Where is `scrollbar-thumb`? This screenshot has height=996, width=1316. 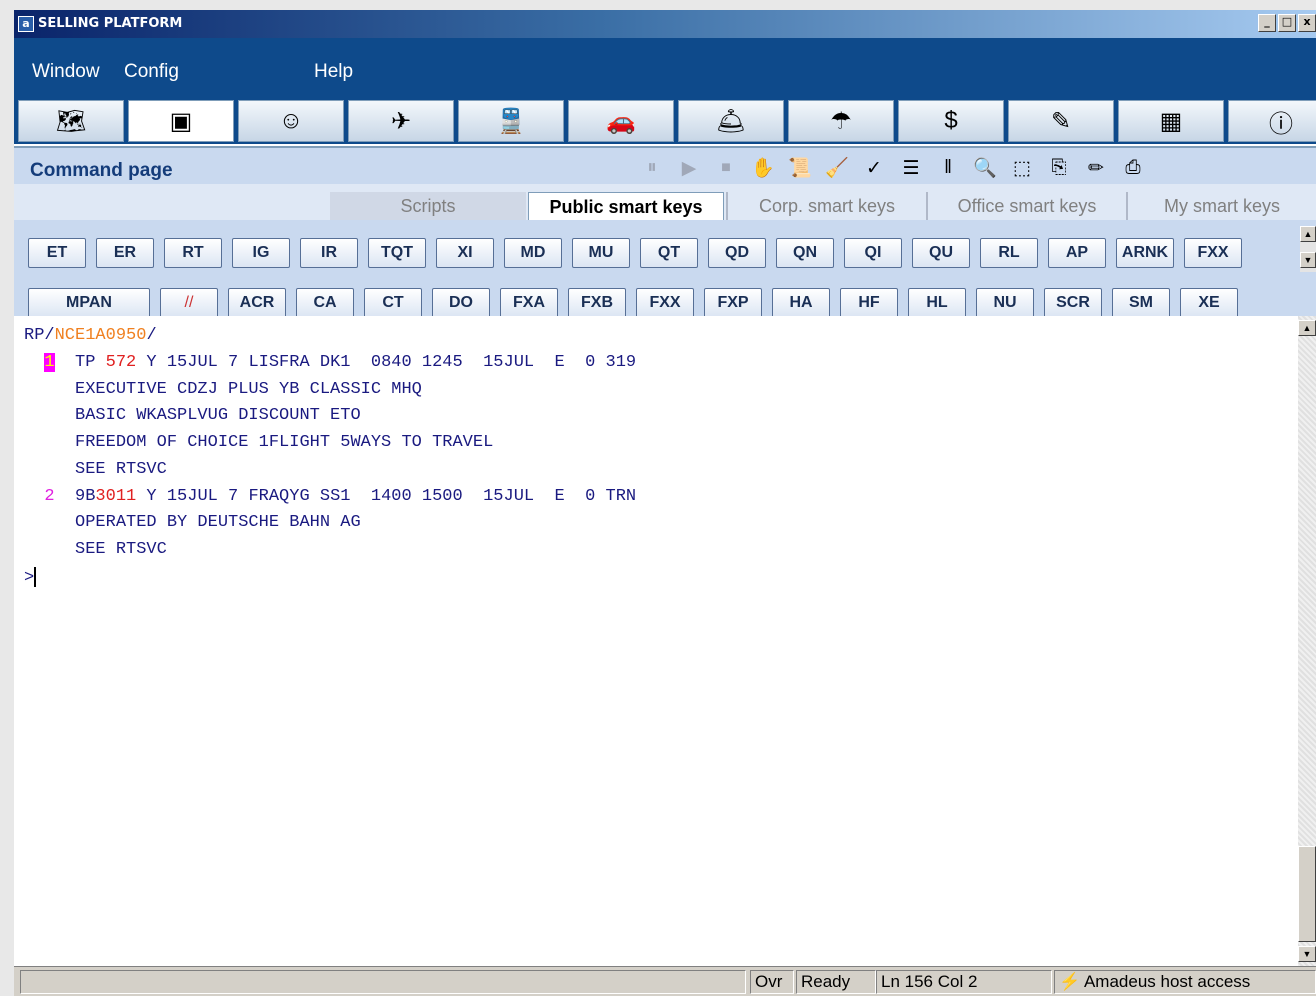
scrollbar-thumb is located at coordinates (1307, 894).